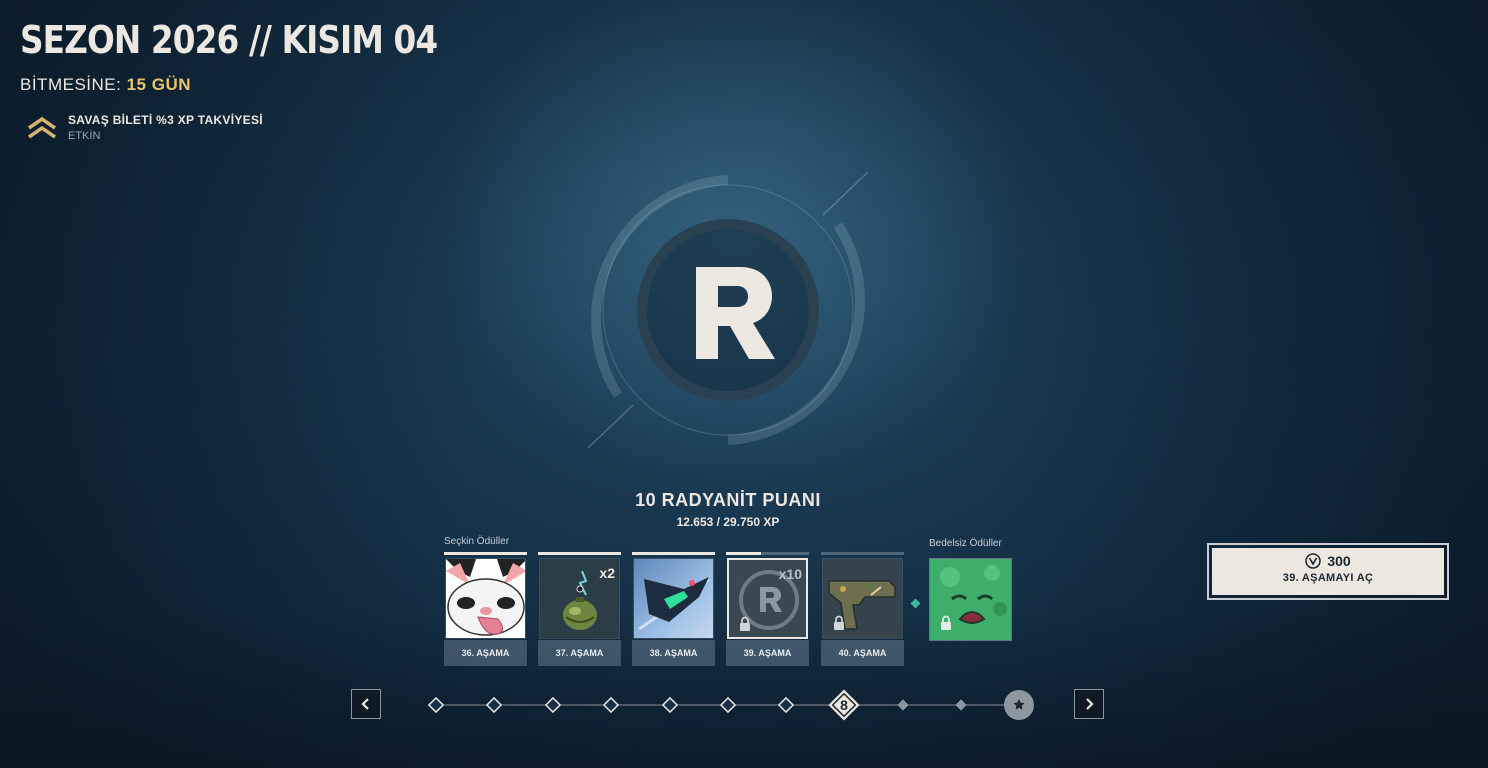 The image size is (1488, 768). Describe the element at coordinates (71, 84) in the screenshot. I see `countdown-label: BİTMESİNE:` at that location.